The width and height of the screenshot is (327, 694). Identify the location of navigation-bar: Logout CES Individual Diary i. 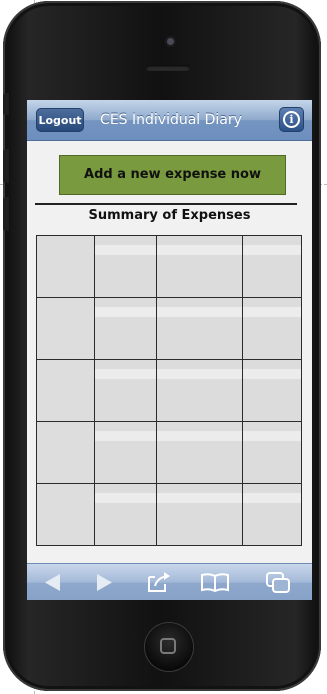
(169, 120).